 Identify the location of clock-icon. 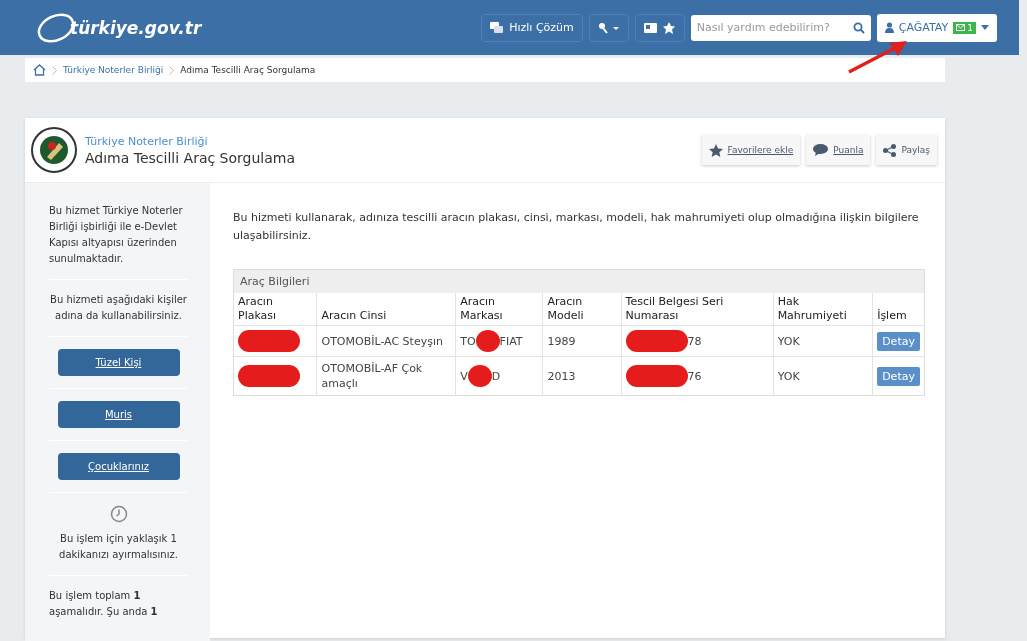
(118, 514).